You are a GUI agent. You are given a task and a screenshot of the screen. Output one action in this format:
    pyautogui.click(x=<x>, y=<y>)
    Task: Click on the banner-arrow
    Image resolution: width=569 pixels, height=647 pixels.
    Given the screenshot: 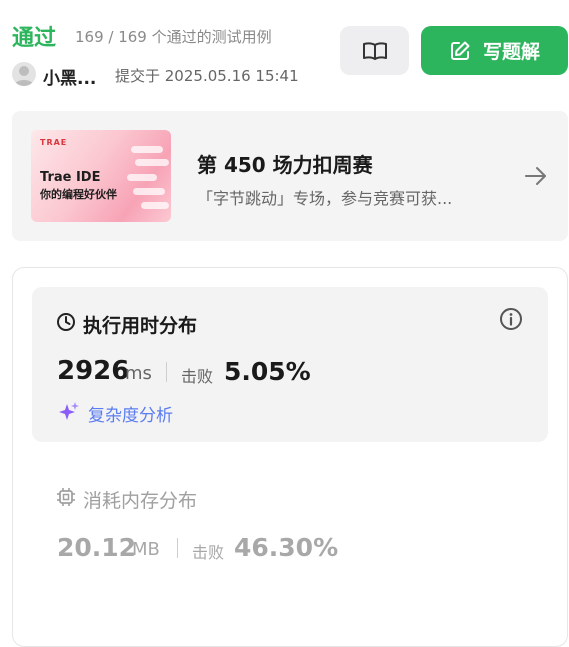 What is the action you would take?
    pyautogui.click(x=536, y=178)
    